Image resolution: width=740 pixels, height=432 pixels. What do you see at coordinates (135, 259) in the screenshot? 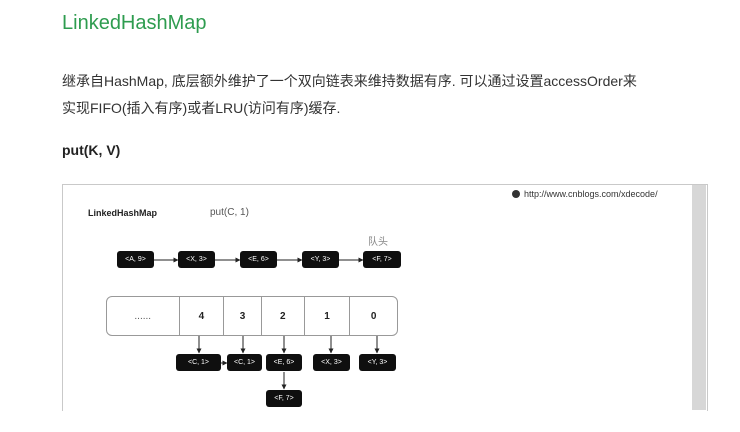
I see `list-node: <A, 9>` at bounding box center [135, 259].